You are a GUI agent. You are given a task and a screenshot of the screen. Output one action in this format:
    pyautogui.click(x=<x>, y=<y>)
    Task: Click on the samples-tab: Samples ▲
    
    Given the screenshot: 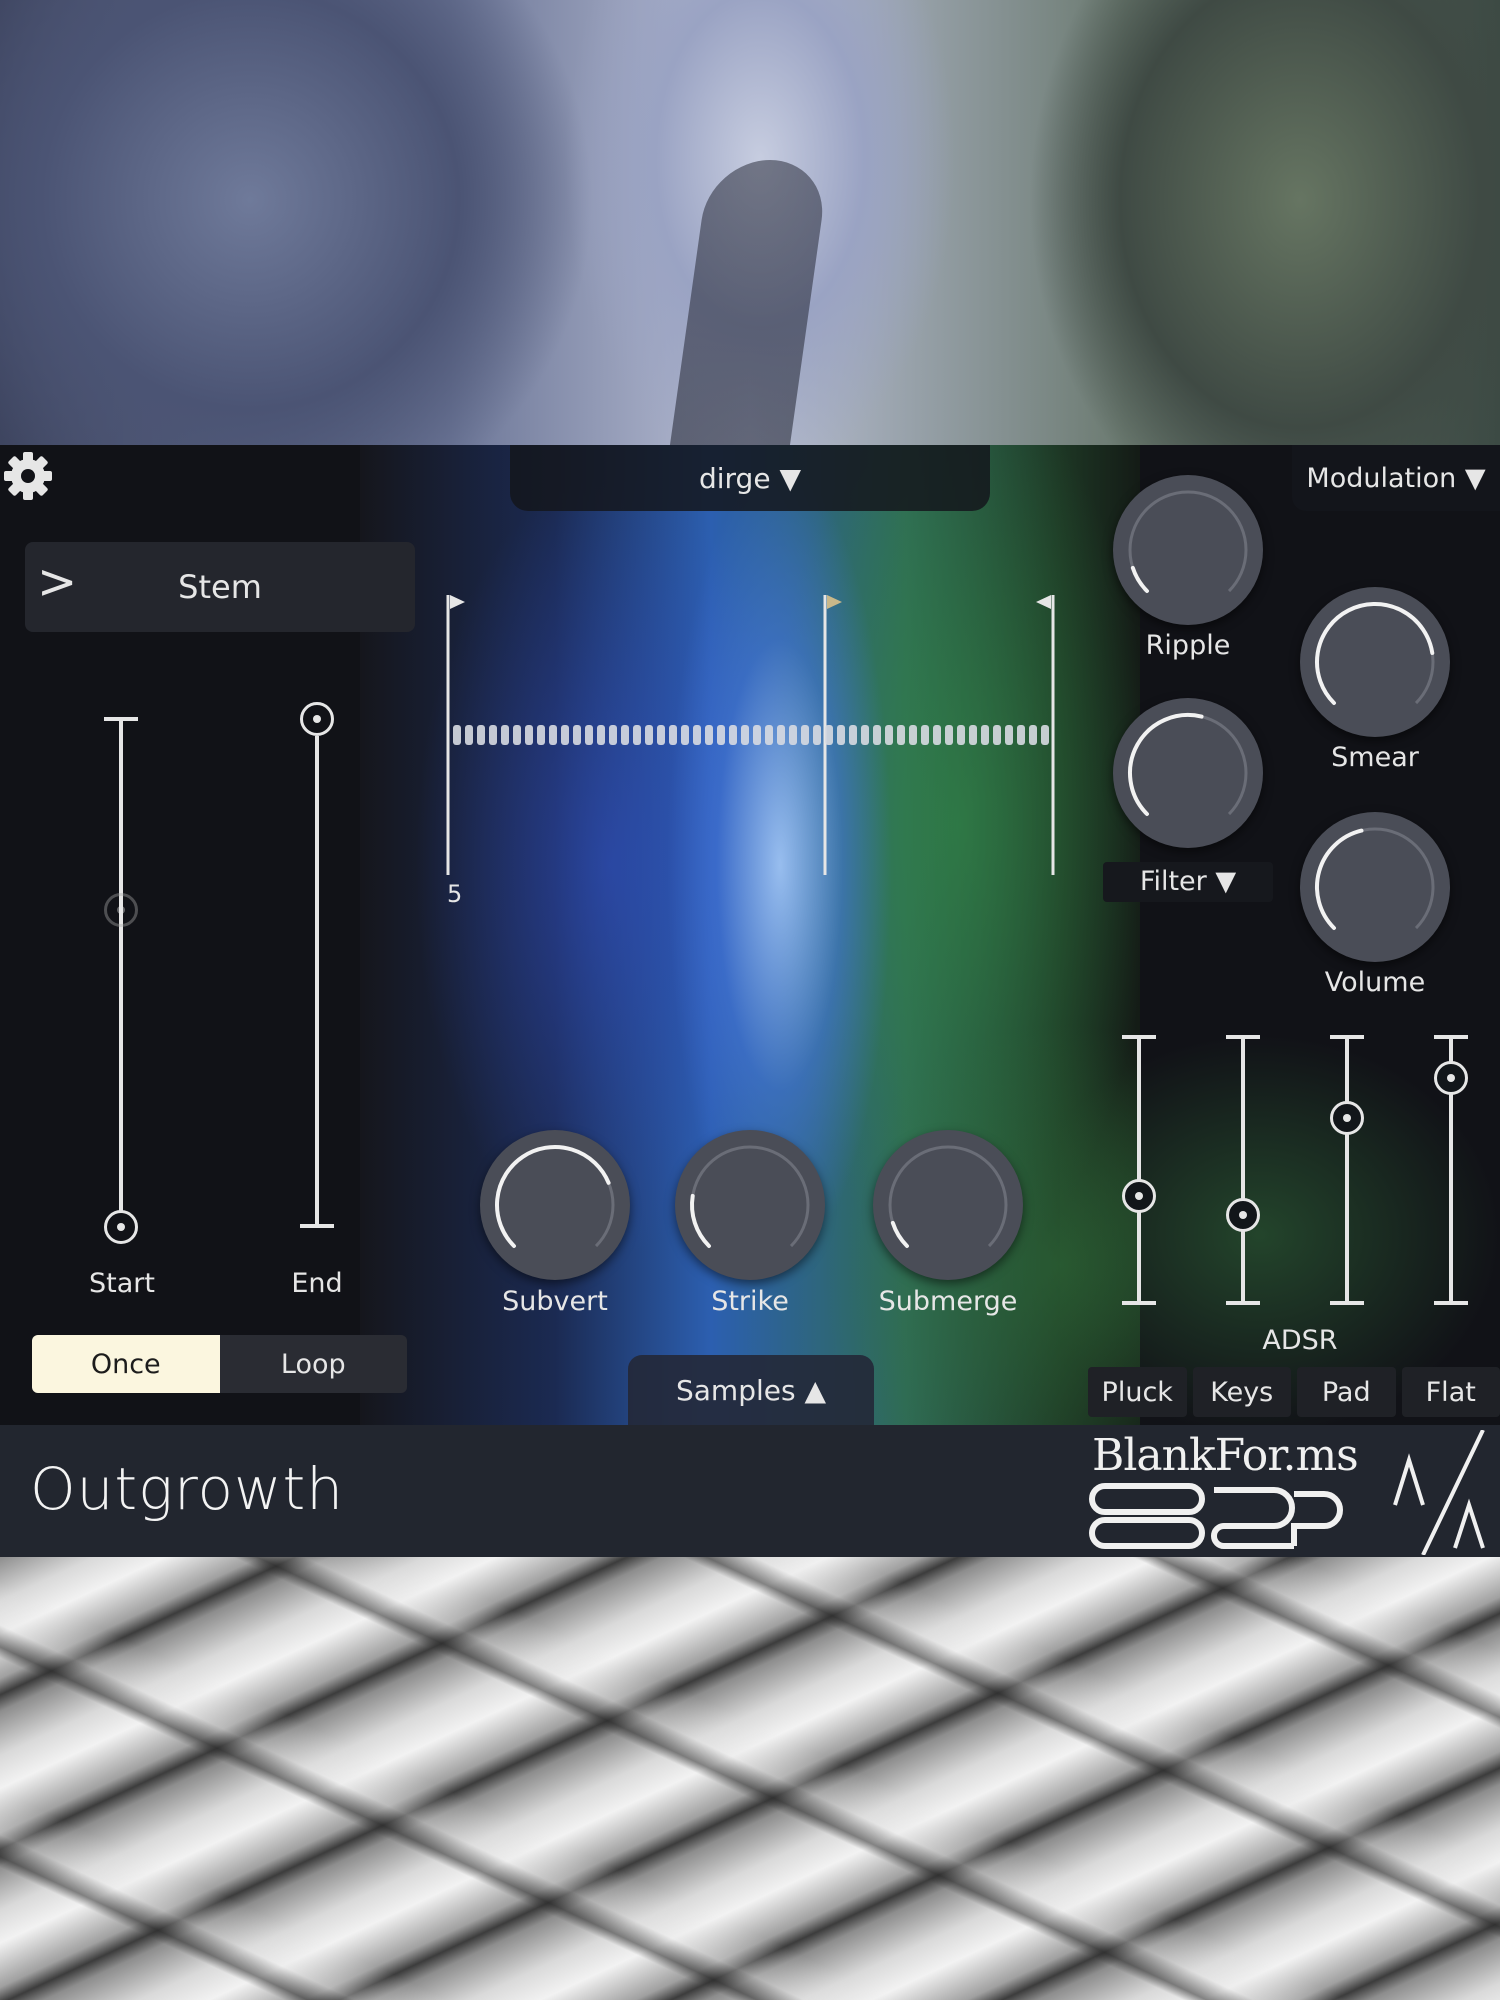 What is the action you would take?
    pyautogui.click(x=751, y=1390)
    